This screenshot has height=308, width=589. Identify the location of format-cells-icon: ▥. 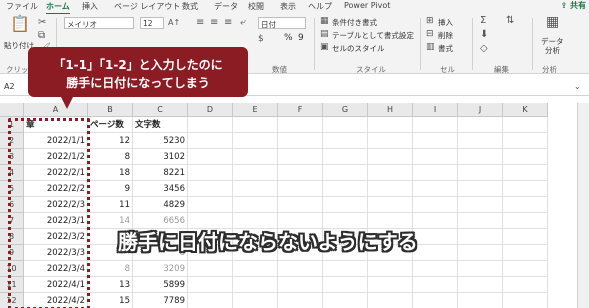
(430, 47).